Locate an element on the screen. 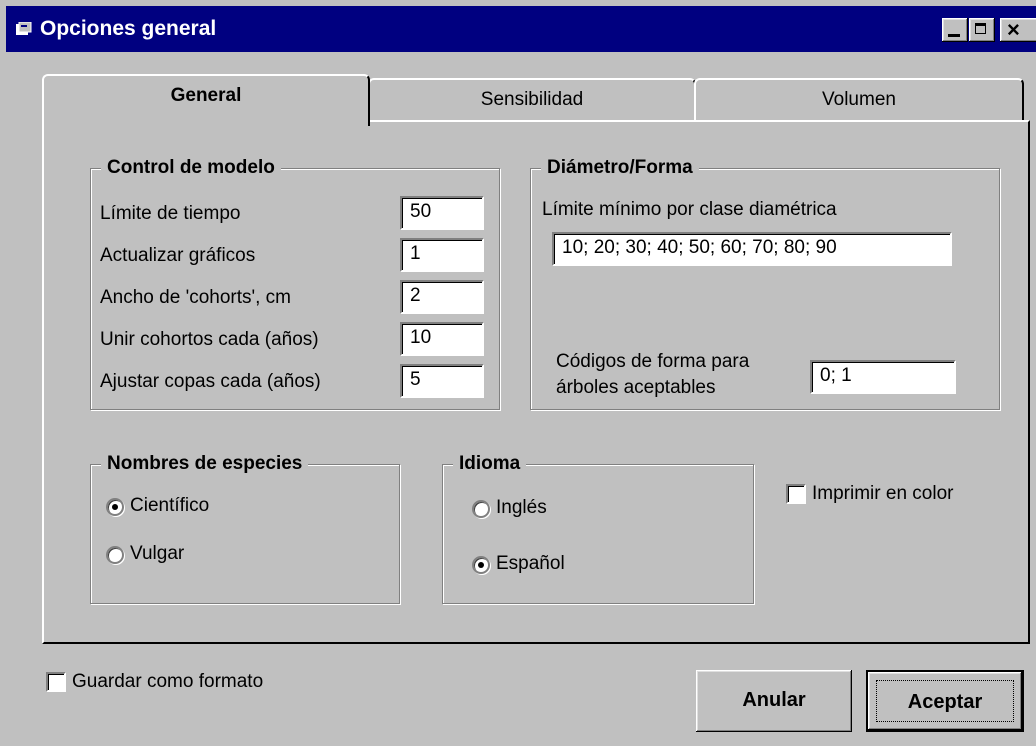 The image size is (1036, 746). ok-button: Aceptar is located at coordinates (945, 701).